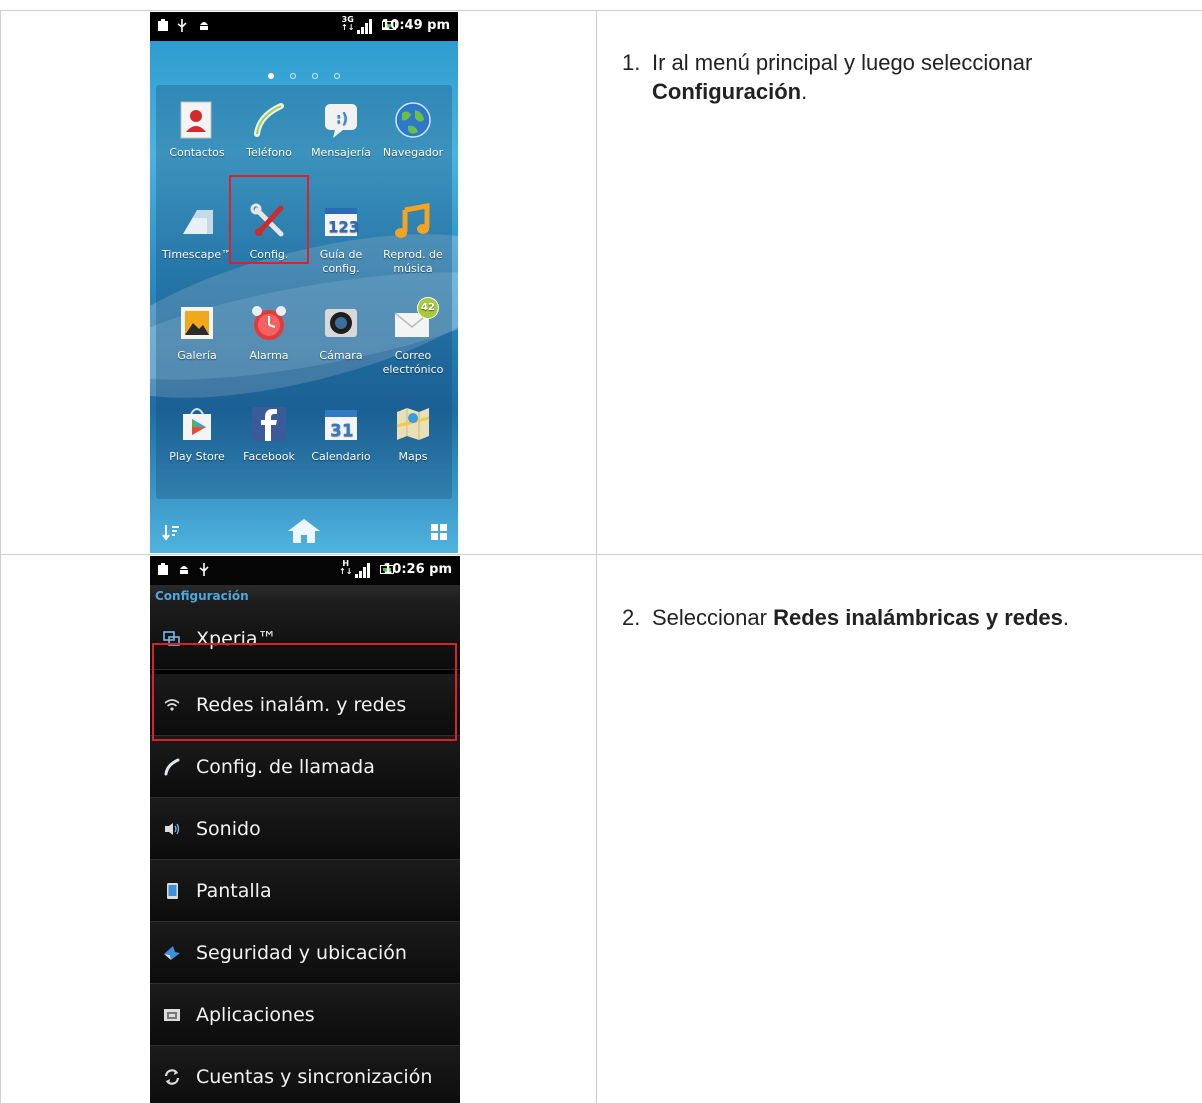  What do you see at coordinates (269, 456) in the screenshot?
I see `app-label: Facebook` at bounding box center [269, 456].